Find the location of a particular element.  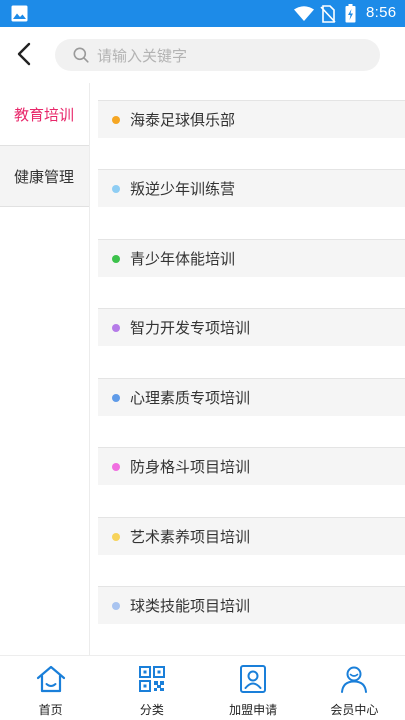

tab-home: 首页 is located at coordinates (50, 688).